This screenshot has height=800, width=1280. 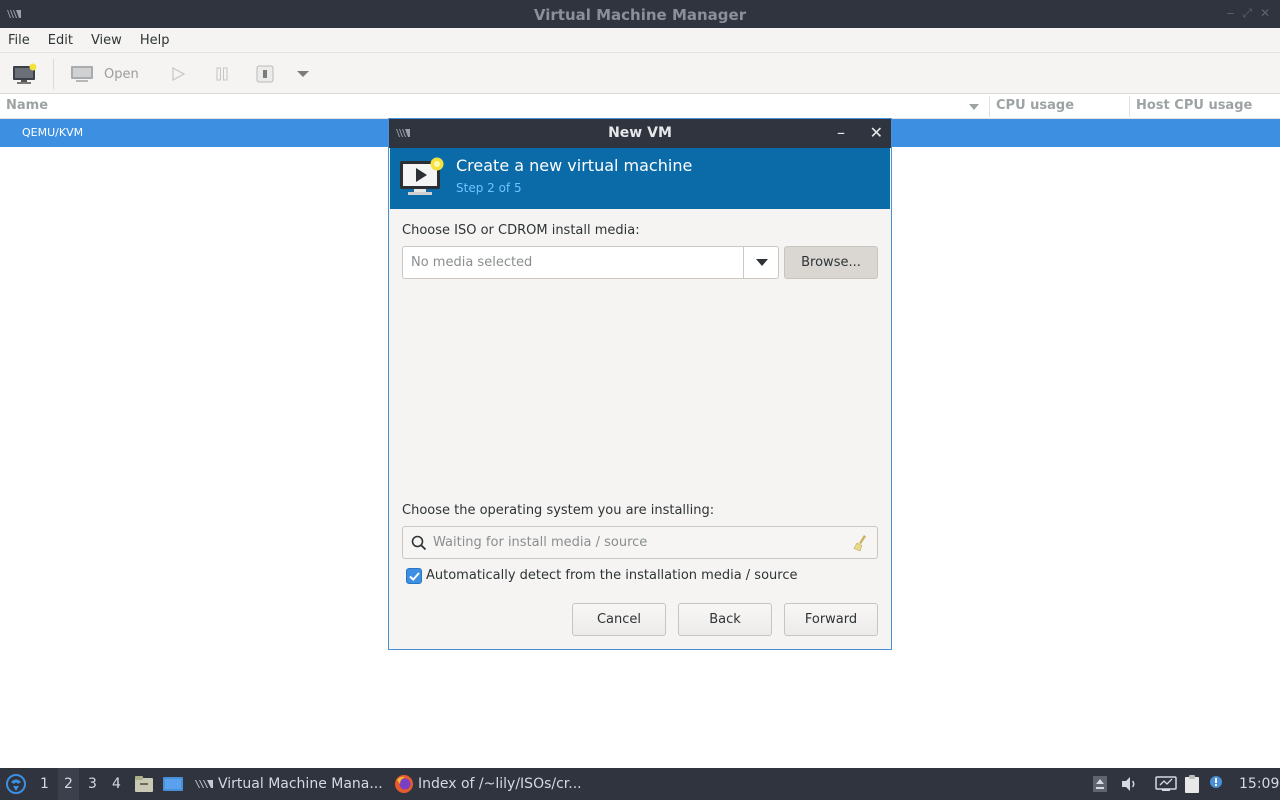 I want to click on back-button: Back, so click(x=725, y=619).